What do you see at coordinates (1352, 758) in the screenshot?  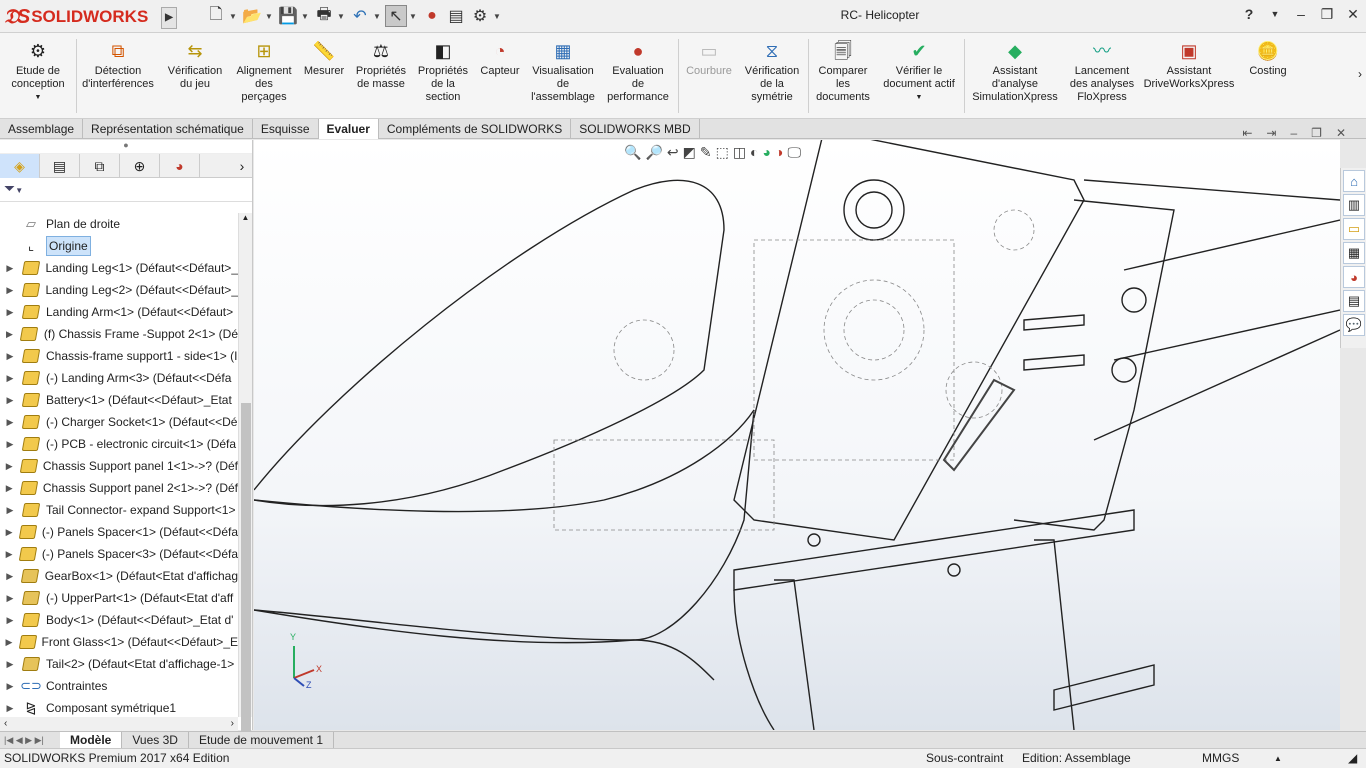 I see `status-resize-grip-icon: ◢` at bounding box center [1352, 758].